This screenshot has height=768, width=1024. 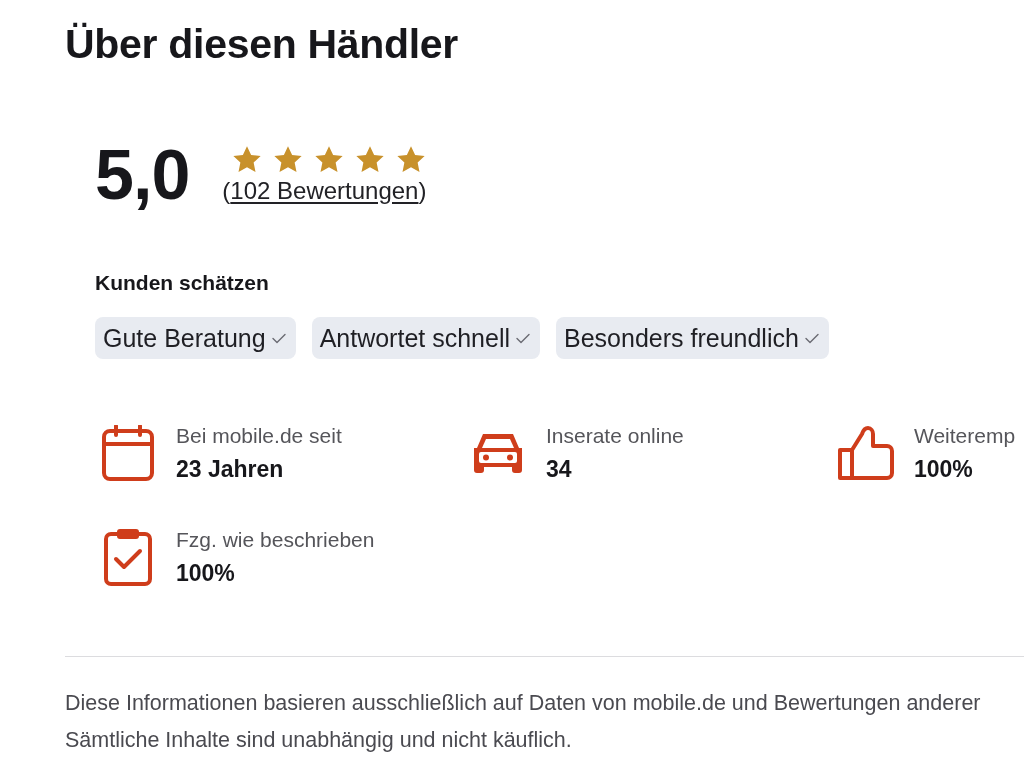 What do you see at coordinates (319, 740) in the screenshot?
I see `disclaimer-text: Sämtliche Inhalte sind unabhängig und nicht käuflich.` at bounding box center [319, 740].